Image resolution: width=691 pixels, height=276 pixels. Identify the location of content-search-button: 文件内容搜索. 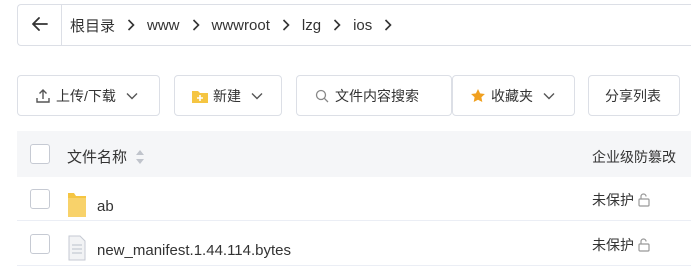
(374, 95).